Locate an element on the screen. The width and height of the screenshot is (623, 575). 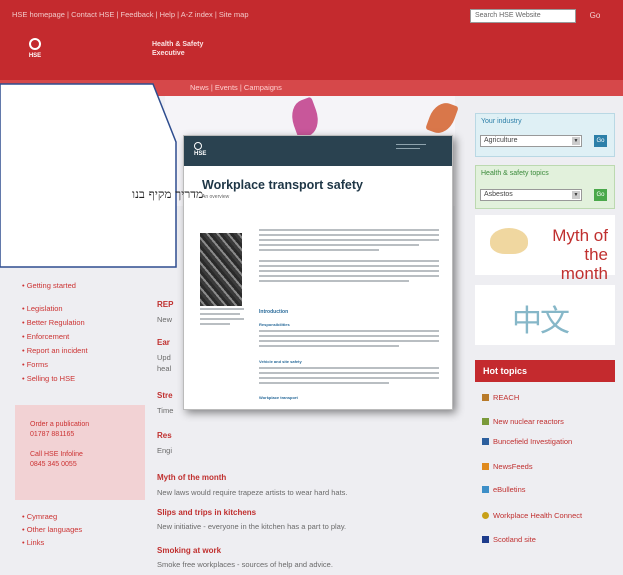
hot-topic-label: eBulletins is located at coordinates (509, 489).